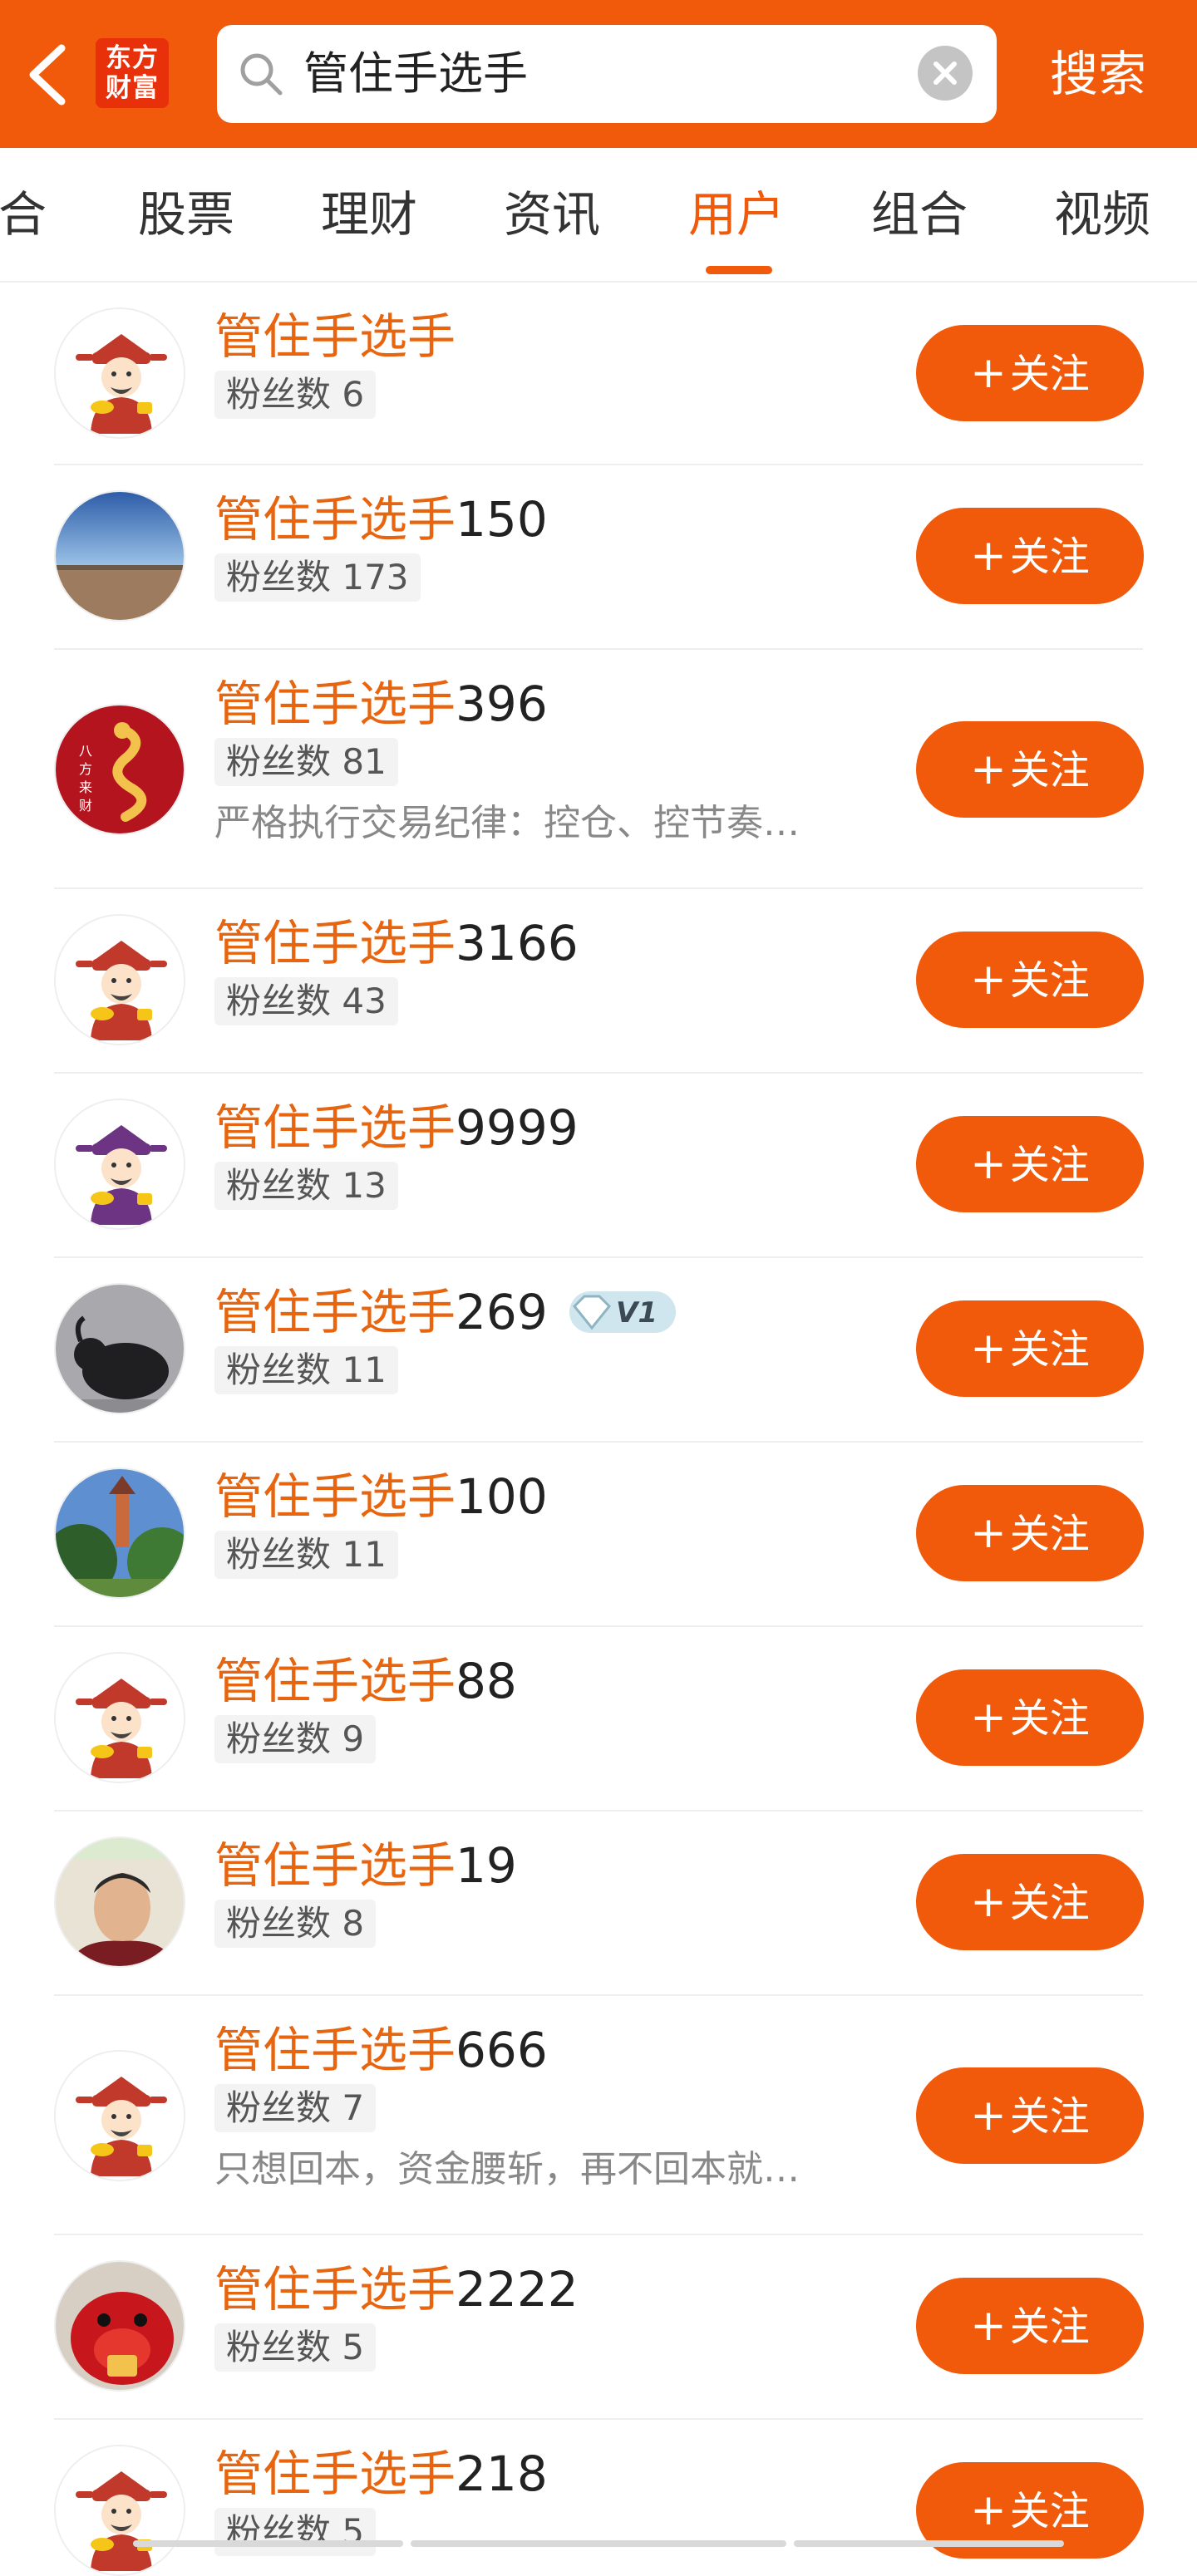 The width and height of the screenshot is (1197, 2576). I want to click on user-name: 管住手选手 3166, so click(396, 943).